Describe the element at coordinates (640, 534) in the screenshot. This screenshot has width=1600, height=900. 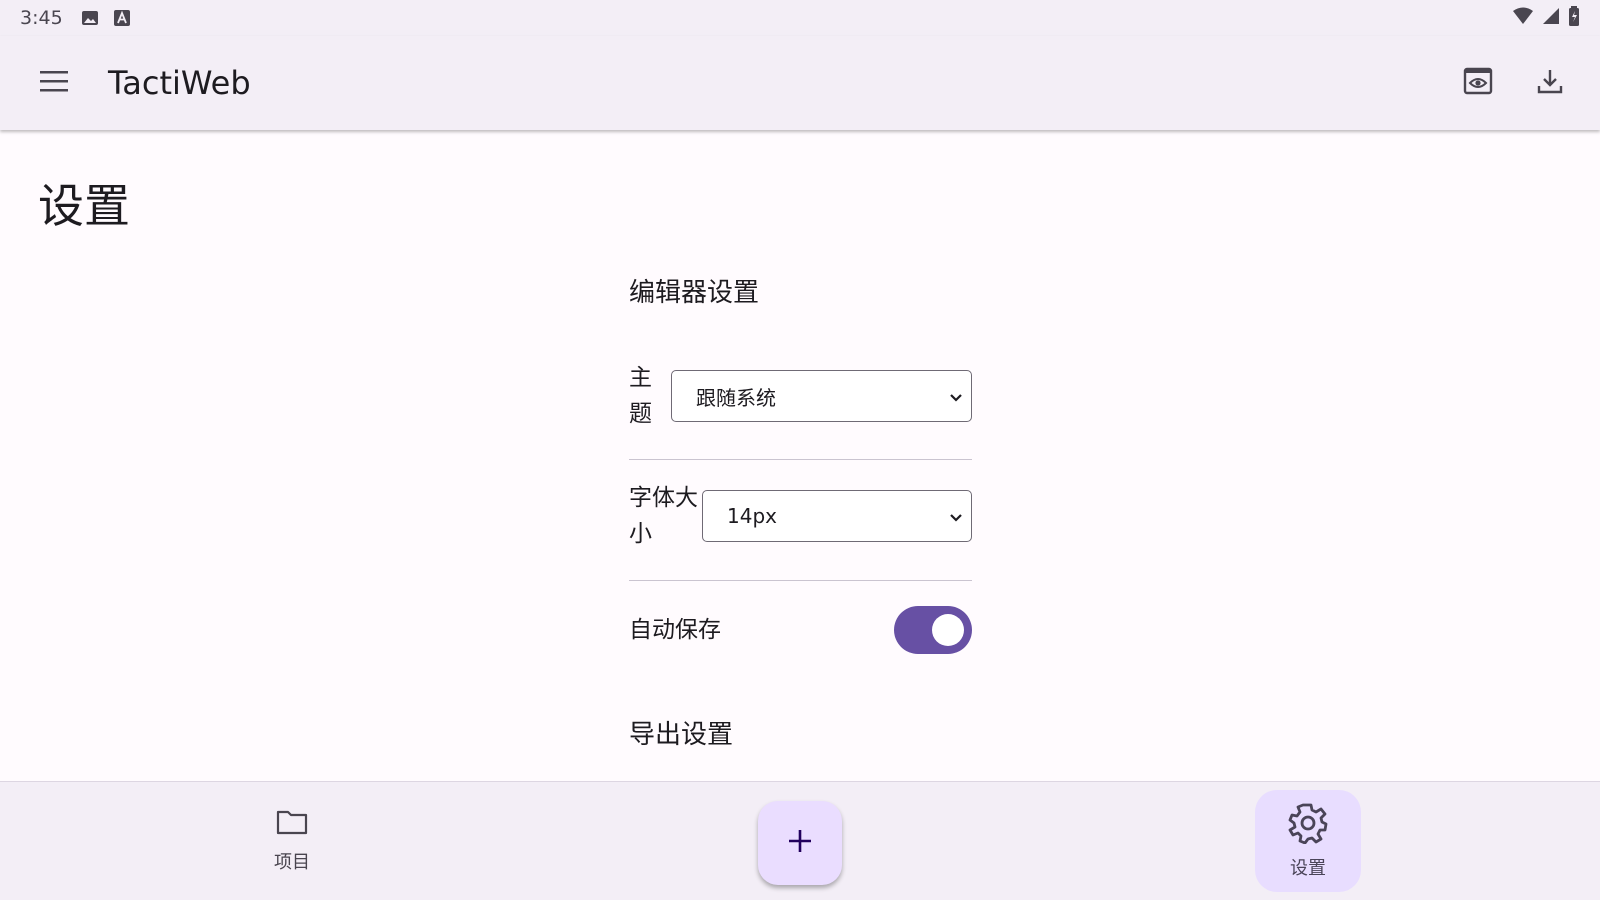
I see `font-size-label-line2: 小` at that location.